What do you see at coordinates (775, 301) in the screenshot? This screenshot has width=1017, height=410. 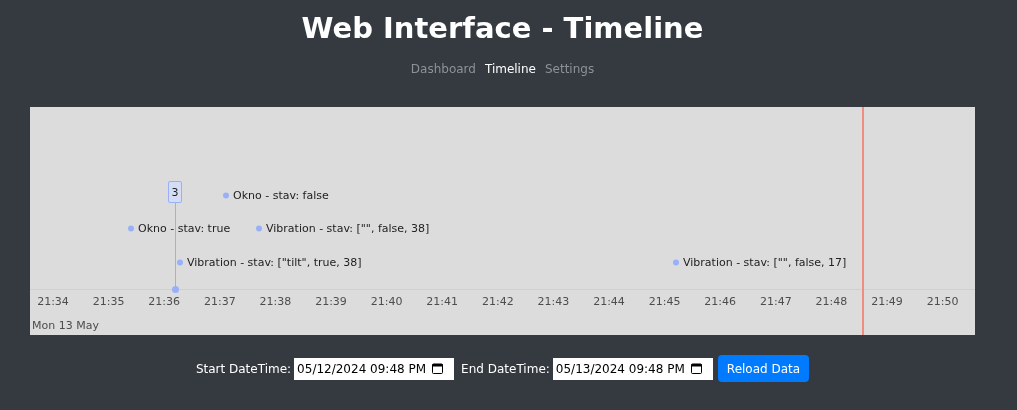 I see `time-tick-label: 21:47` at bounding box center [775, 301].